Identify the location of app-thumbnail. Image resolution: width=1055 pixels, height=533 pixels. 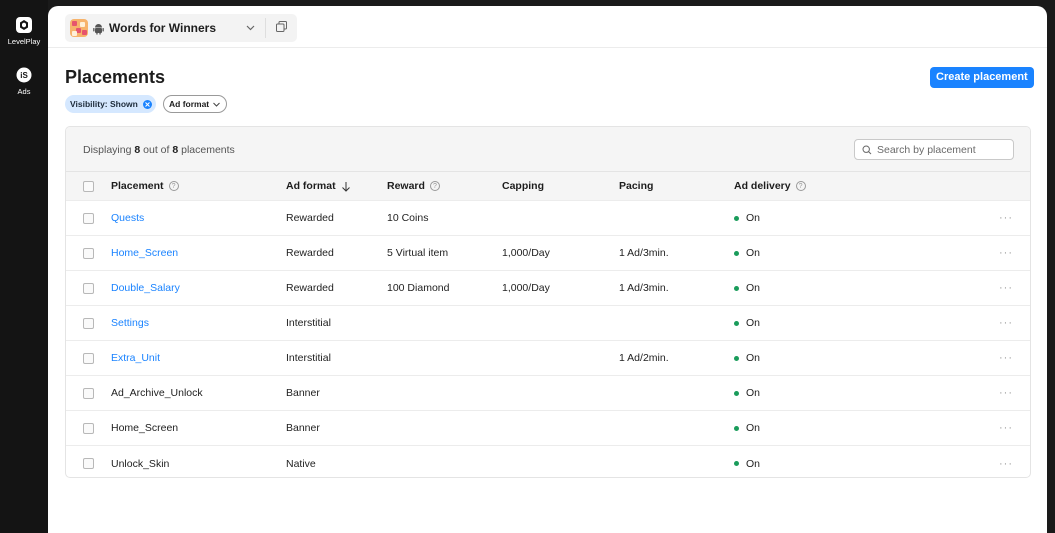
(79, 28).